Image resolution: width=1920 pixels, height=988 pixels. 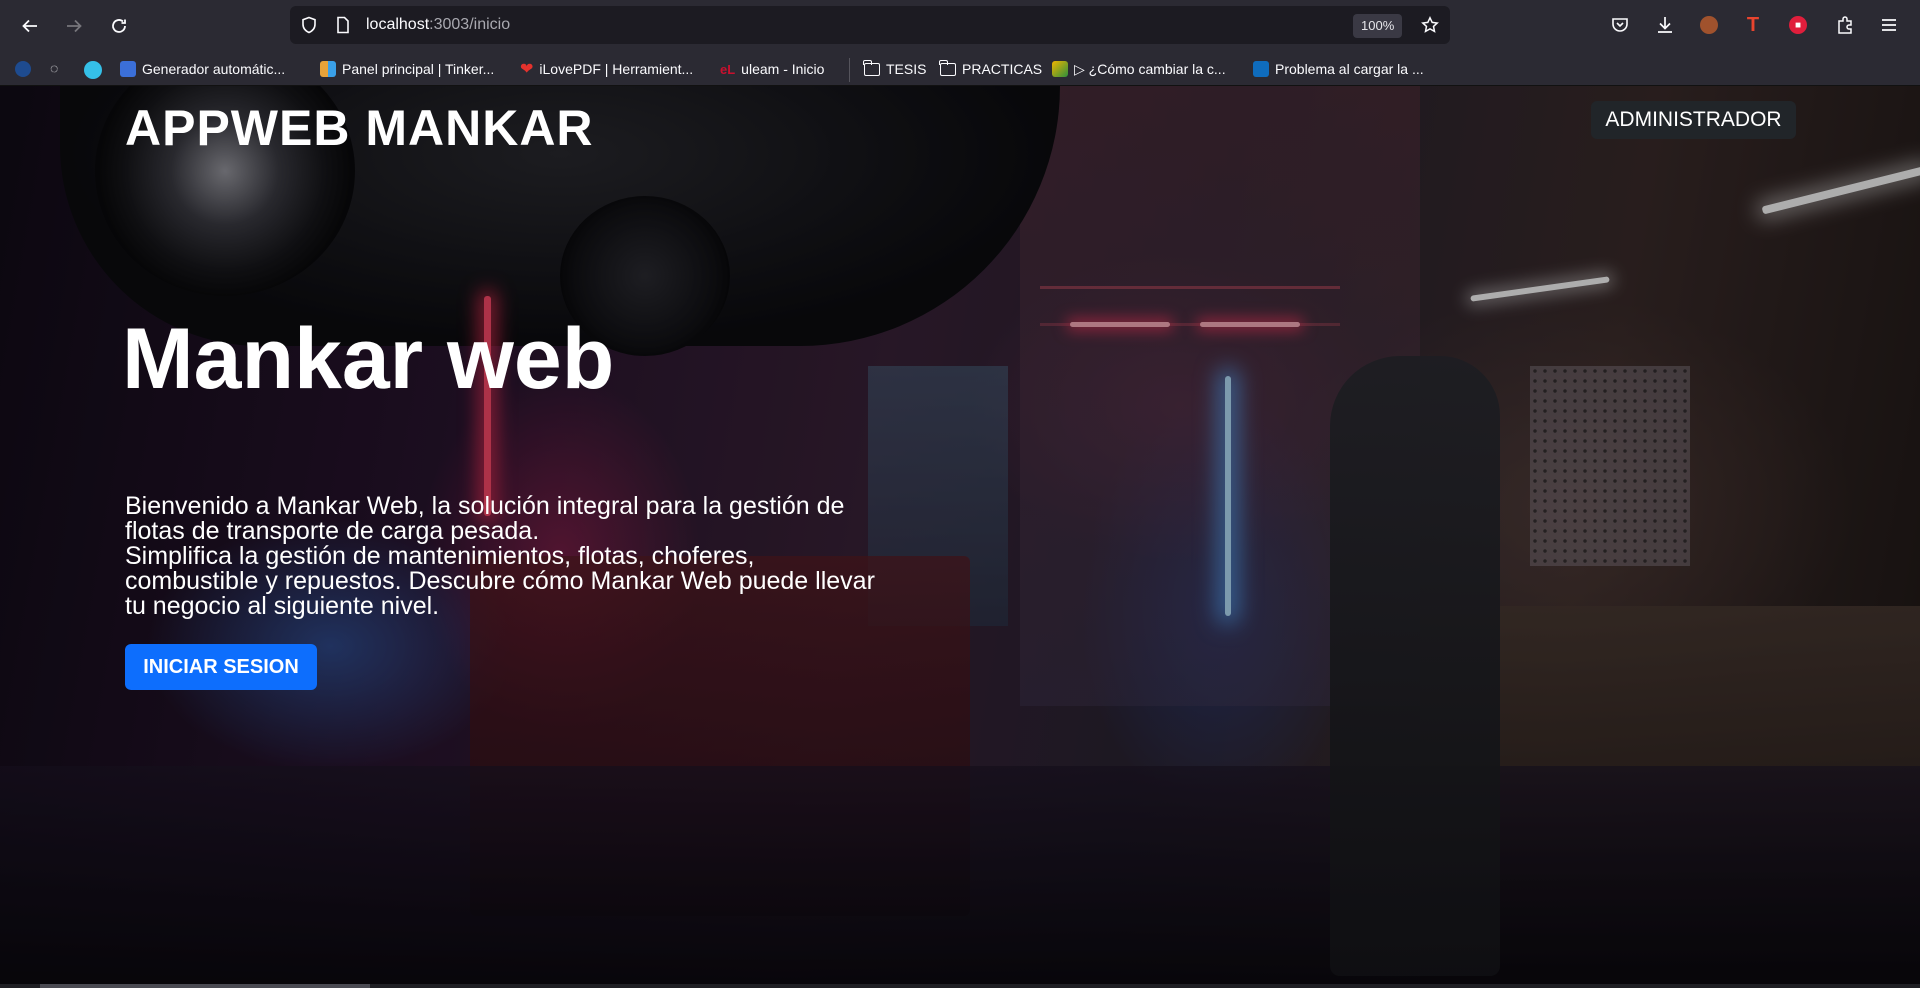 What do you see at coordinates (221, 667) in the screenshot?
I see `login-button: INICIAR SESION` at bounding box center [221, 667].